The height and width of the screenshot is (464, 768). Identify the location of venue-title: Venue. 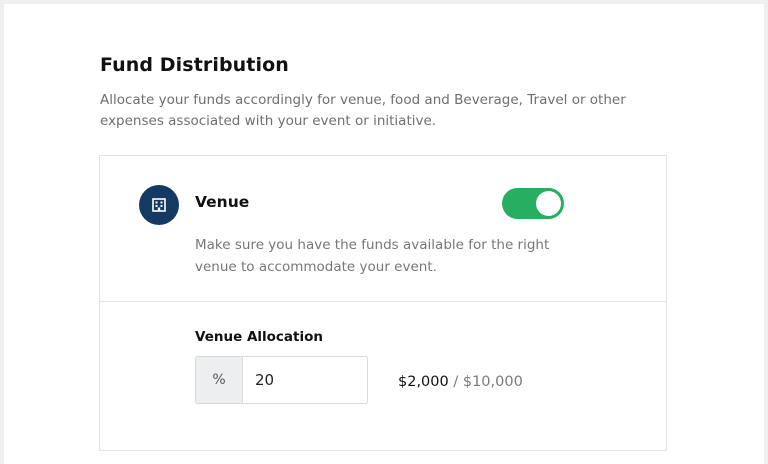
(222, 202).